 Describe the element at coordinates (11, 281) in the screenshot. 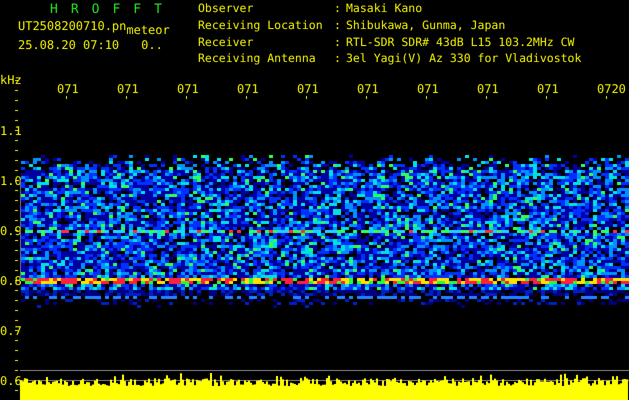

I see `frequency-label: 0.8` at that location.